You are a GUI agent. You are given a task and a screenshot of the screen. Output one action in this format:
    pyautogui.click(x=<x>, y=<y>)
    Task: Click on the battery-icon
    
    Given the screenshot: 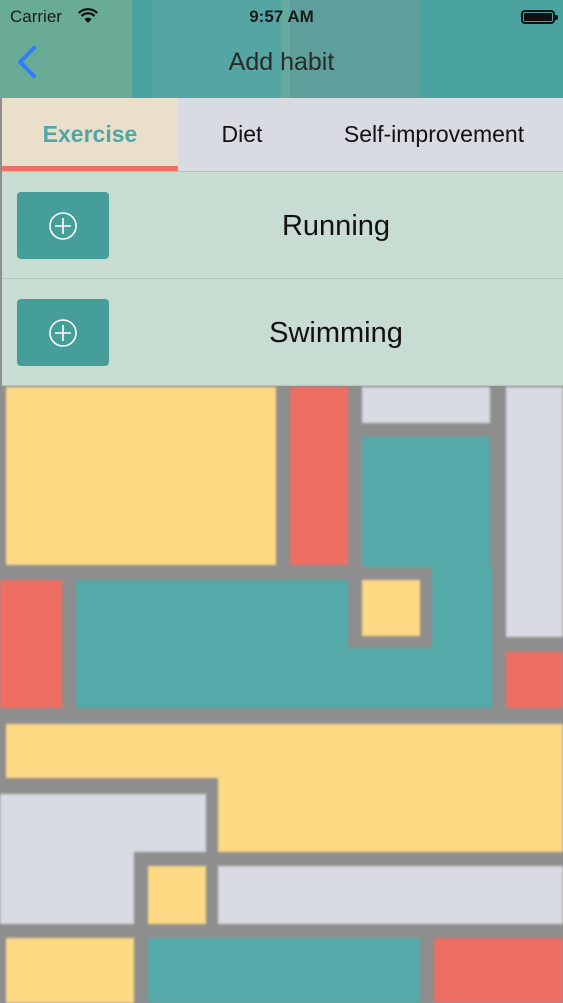 What is the action you would take?
    pyautogui.click(x=539, y=17)
    